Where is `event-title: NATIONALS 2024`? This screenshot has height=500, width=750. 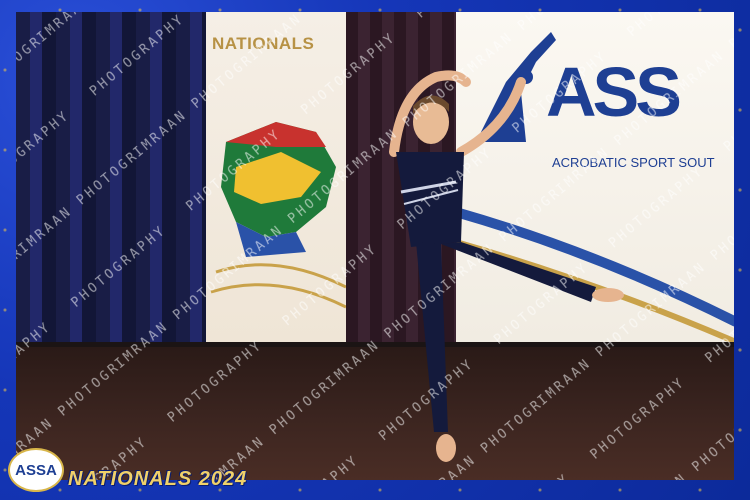
event-title: NATIONALS 2024 is located at coordinates (158, 479).